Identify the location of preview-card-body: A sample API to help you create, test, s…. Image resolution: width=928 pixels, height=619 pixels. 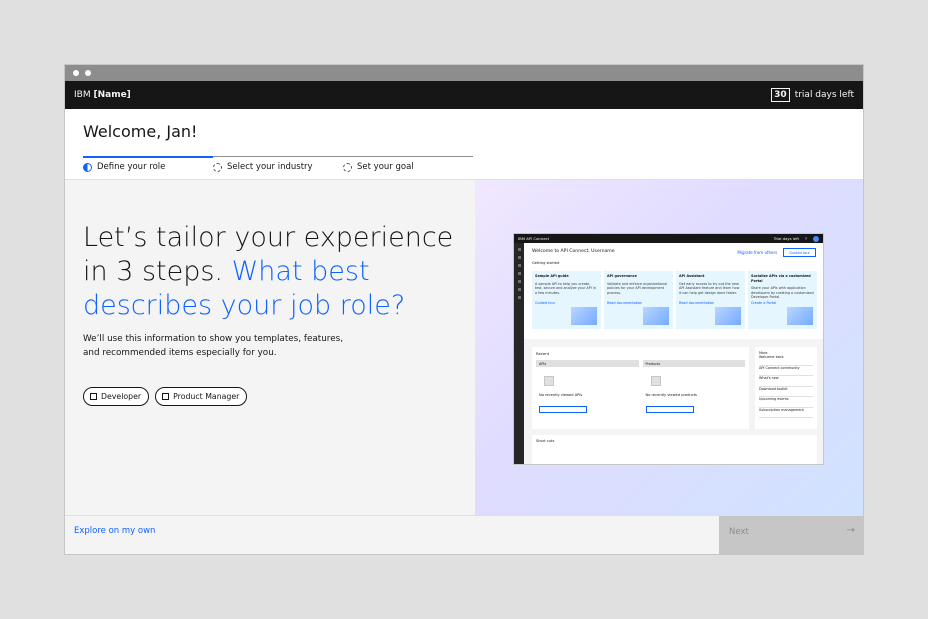
(565, 288).